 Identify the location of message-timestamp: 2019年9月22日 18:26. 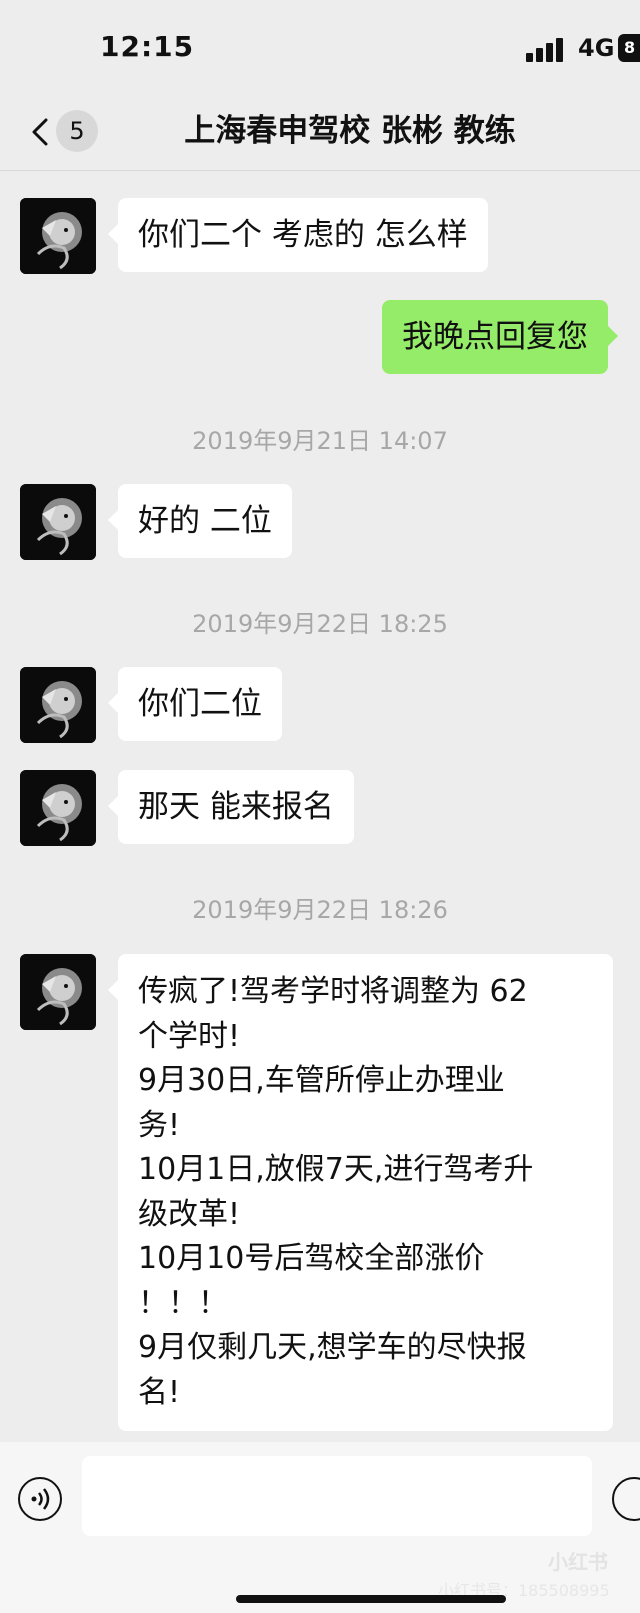
(320, 910).